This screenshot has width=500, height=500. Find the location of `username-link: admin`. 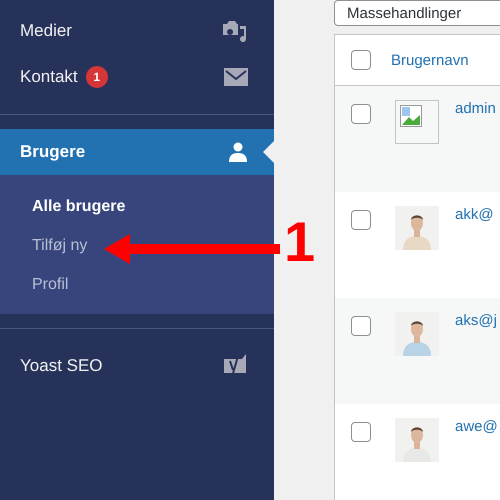

username-link: admin is located at coordinates (475, 108).